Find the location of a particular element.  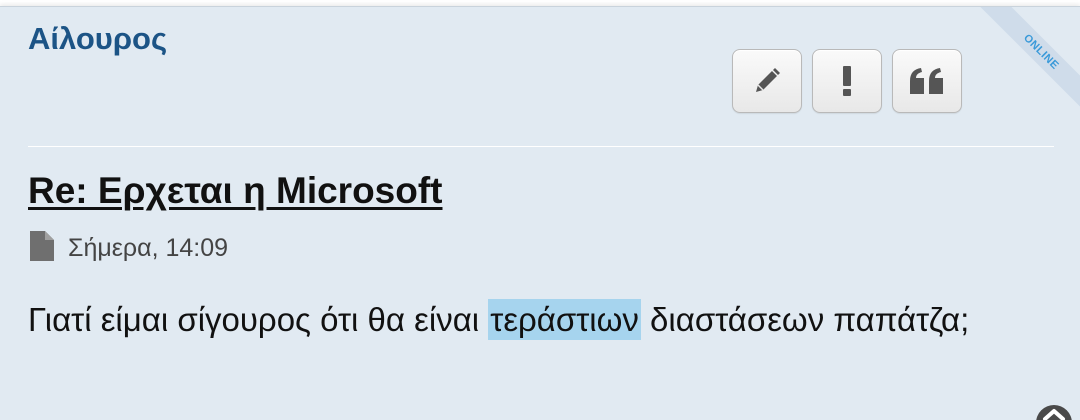

post-title: Re: Ερχεται η Microsoft is located at coordinates (235, 191).